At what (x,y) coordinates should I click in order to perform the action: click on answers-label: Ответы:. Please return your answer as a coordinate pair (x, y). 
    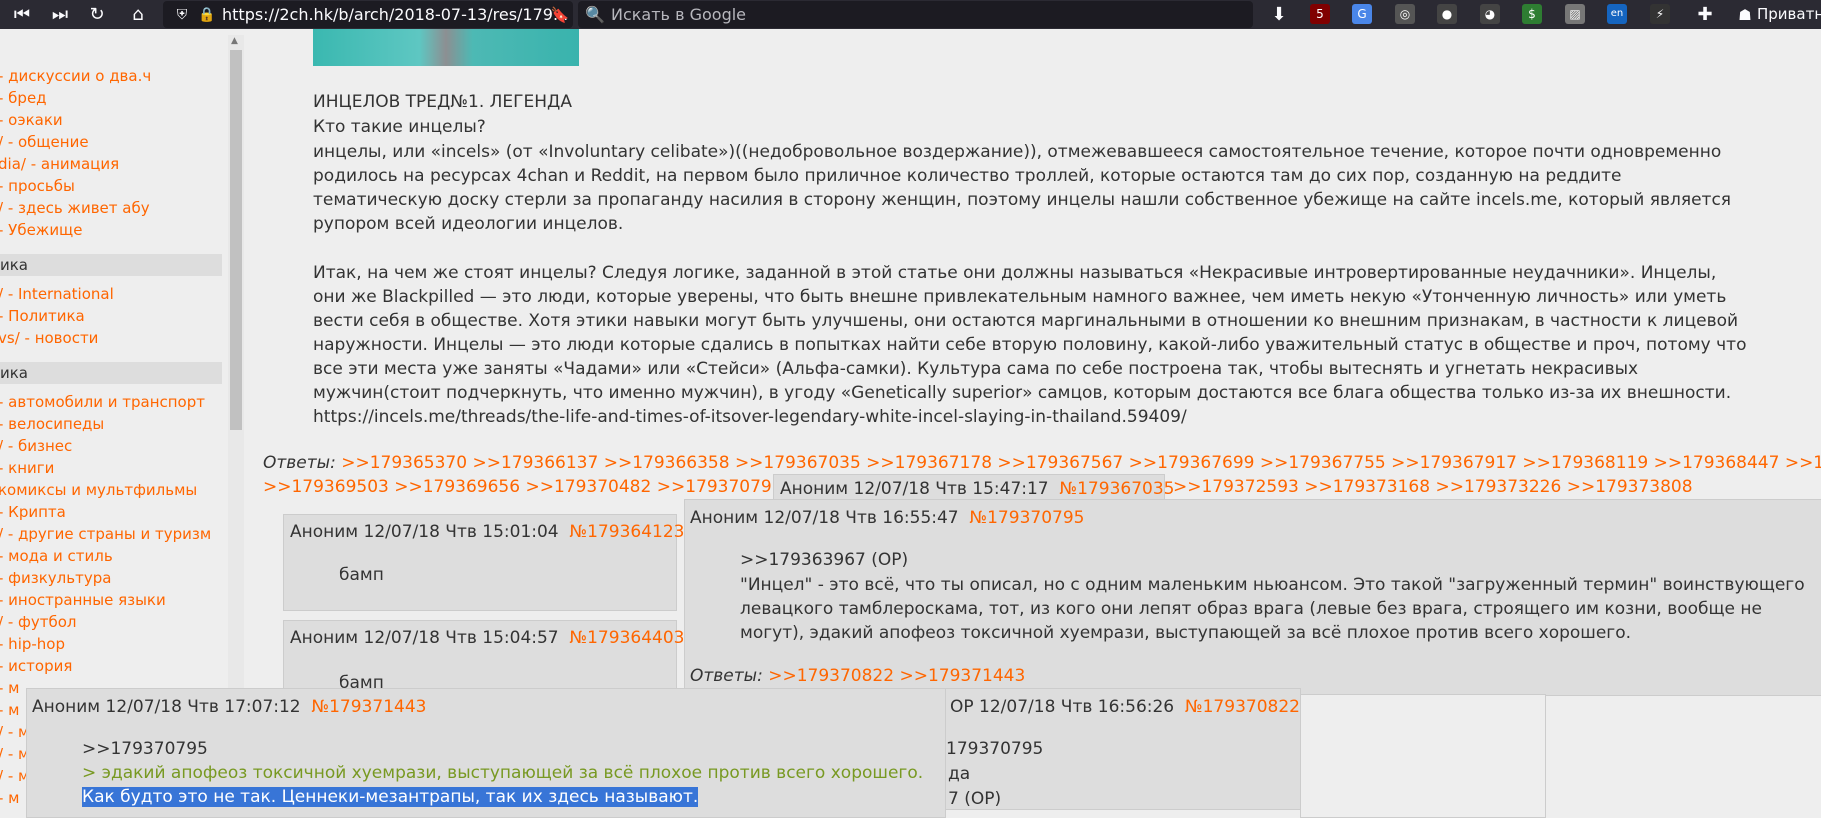
    Looking at the image, I should click on (299, 463).